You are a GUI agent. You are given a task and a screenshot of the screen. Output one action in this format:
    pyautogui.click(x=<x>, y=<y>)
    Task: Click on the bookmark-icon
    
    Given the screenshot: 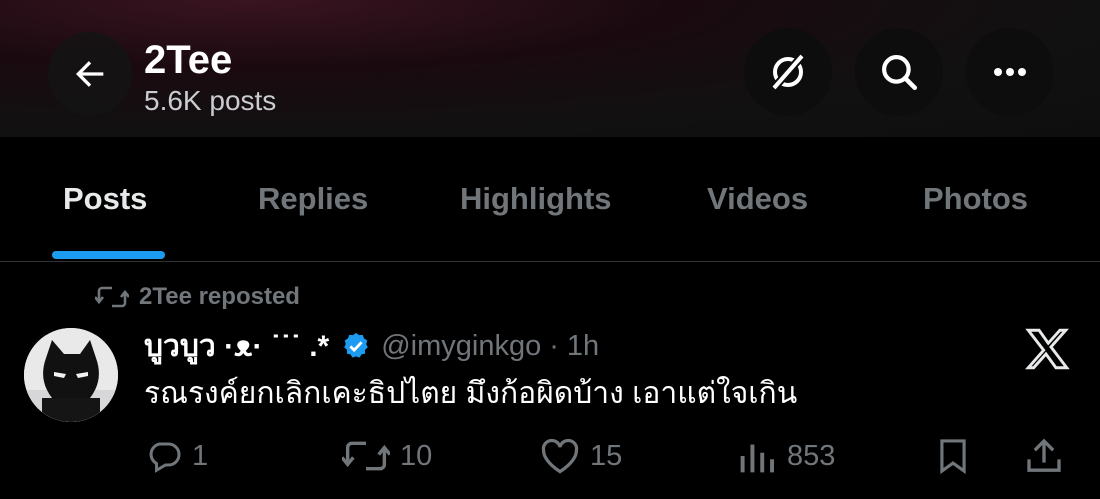 What is the action you would take?
    pyautogui.click(x=953, y=457)
    